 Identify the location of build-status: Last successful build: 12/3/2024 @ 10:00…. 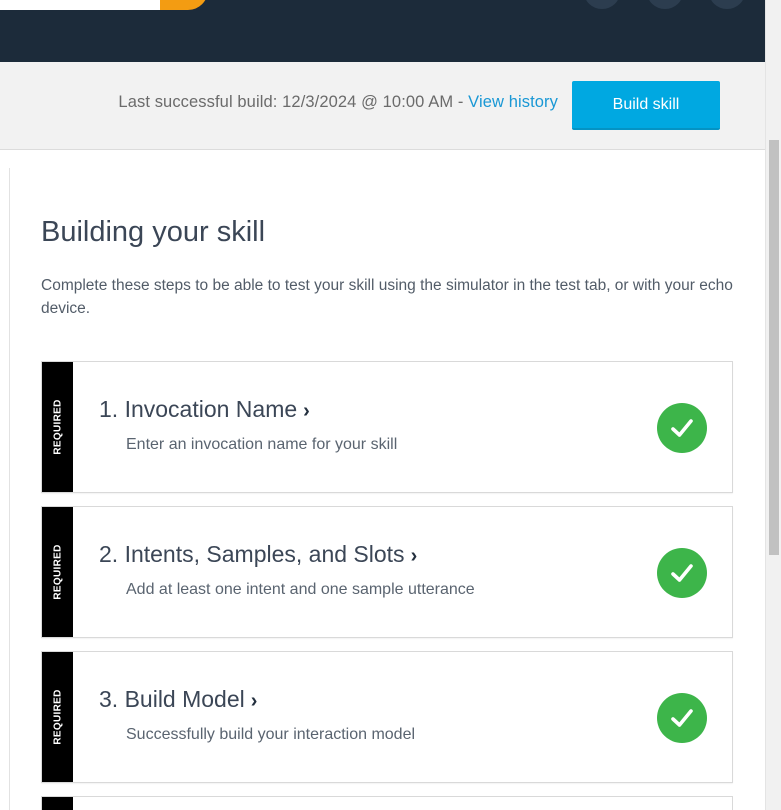
(338, 102).